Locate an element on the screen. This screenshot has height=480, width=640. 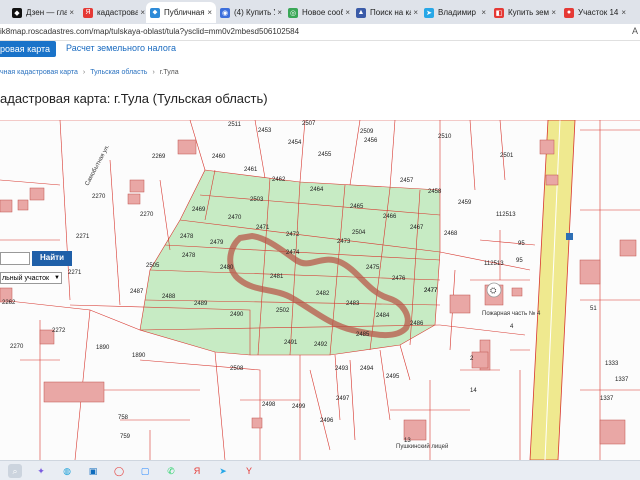
parcel-number: 2272 is located at coordinates (59, 331).